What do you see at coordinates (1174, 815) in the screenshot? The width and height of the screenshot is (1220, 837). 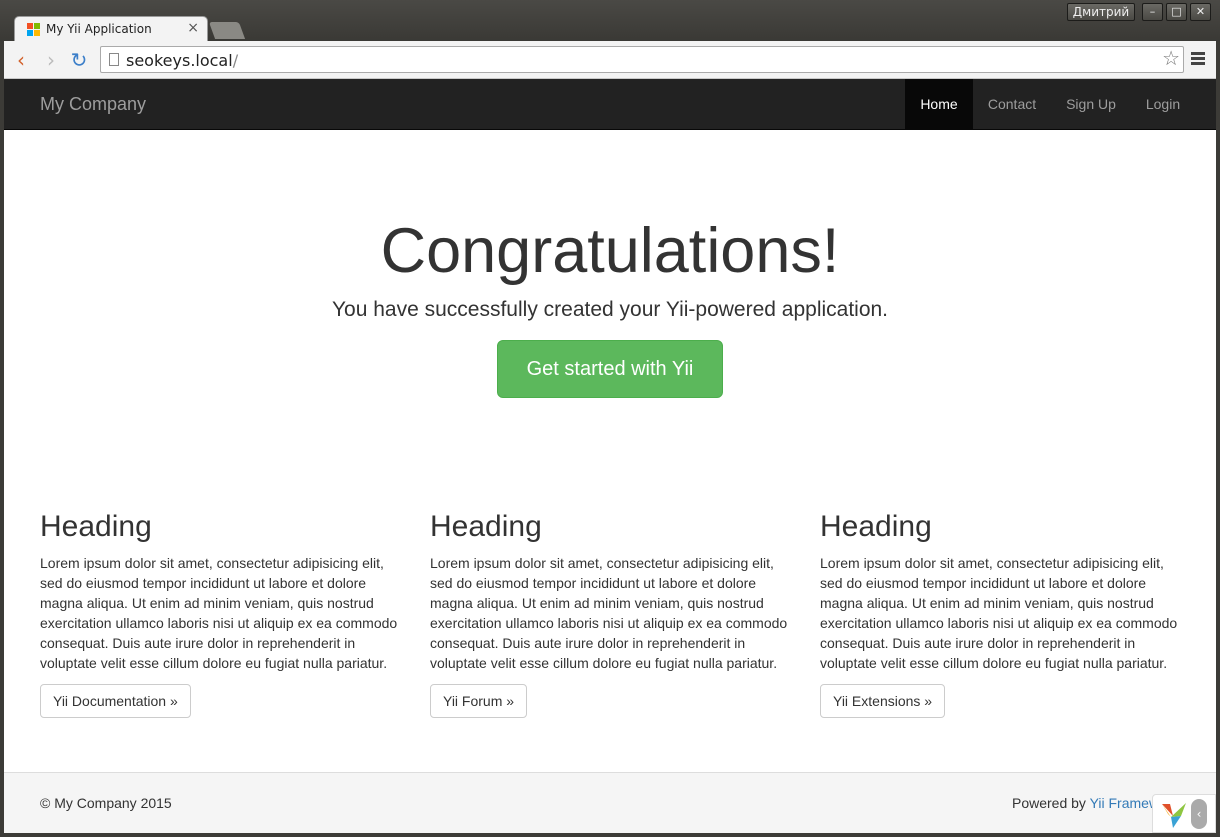 I see `yii-logo-icon` at bounding box center [1174, 815].